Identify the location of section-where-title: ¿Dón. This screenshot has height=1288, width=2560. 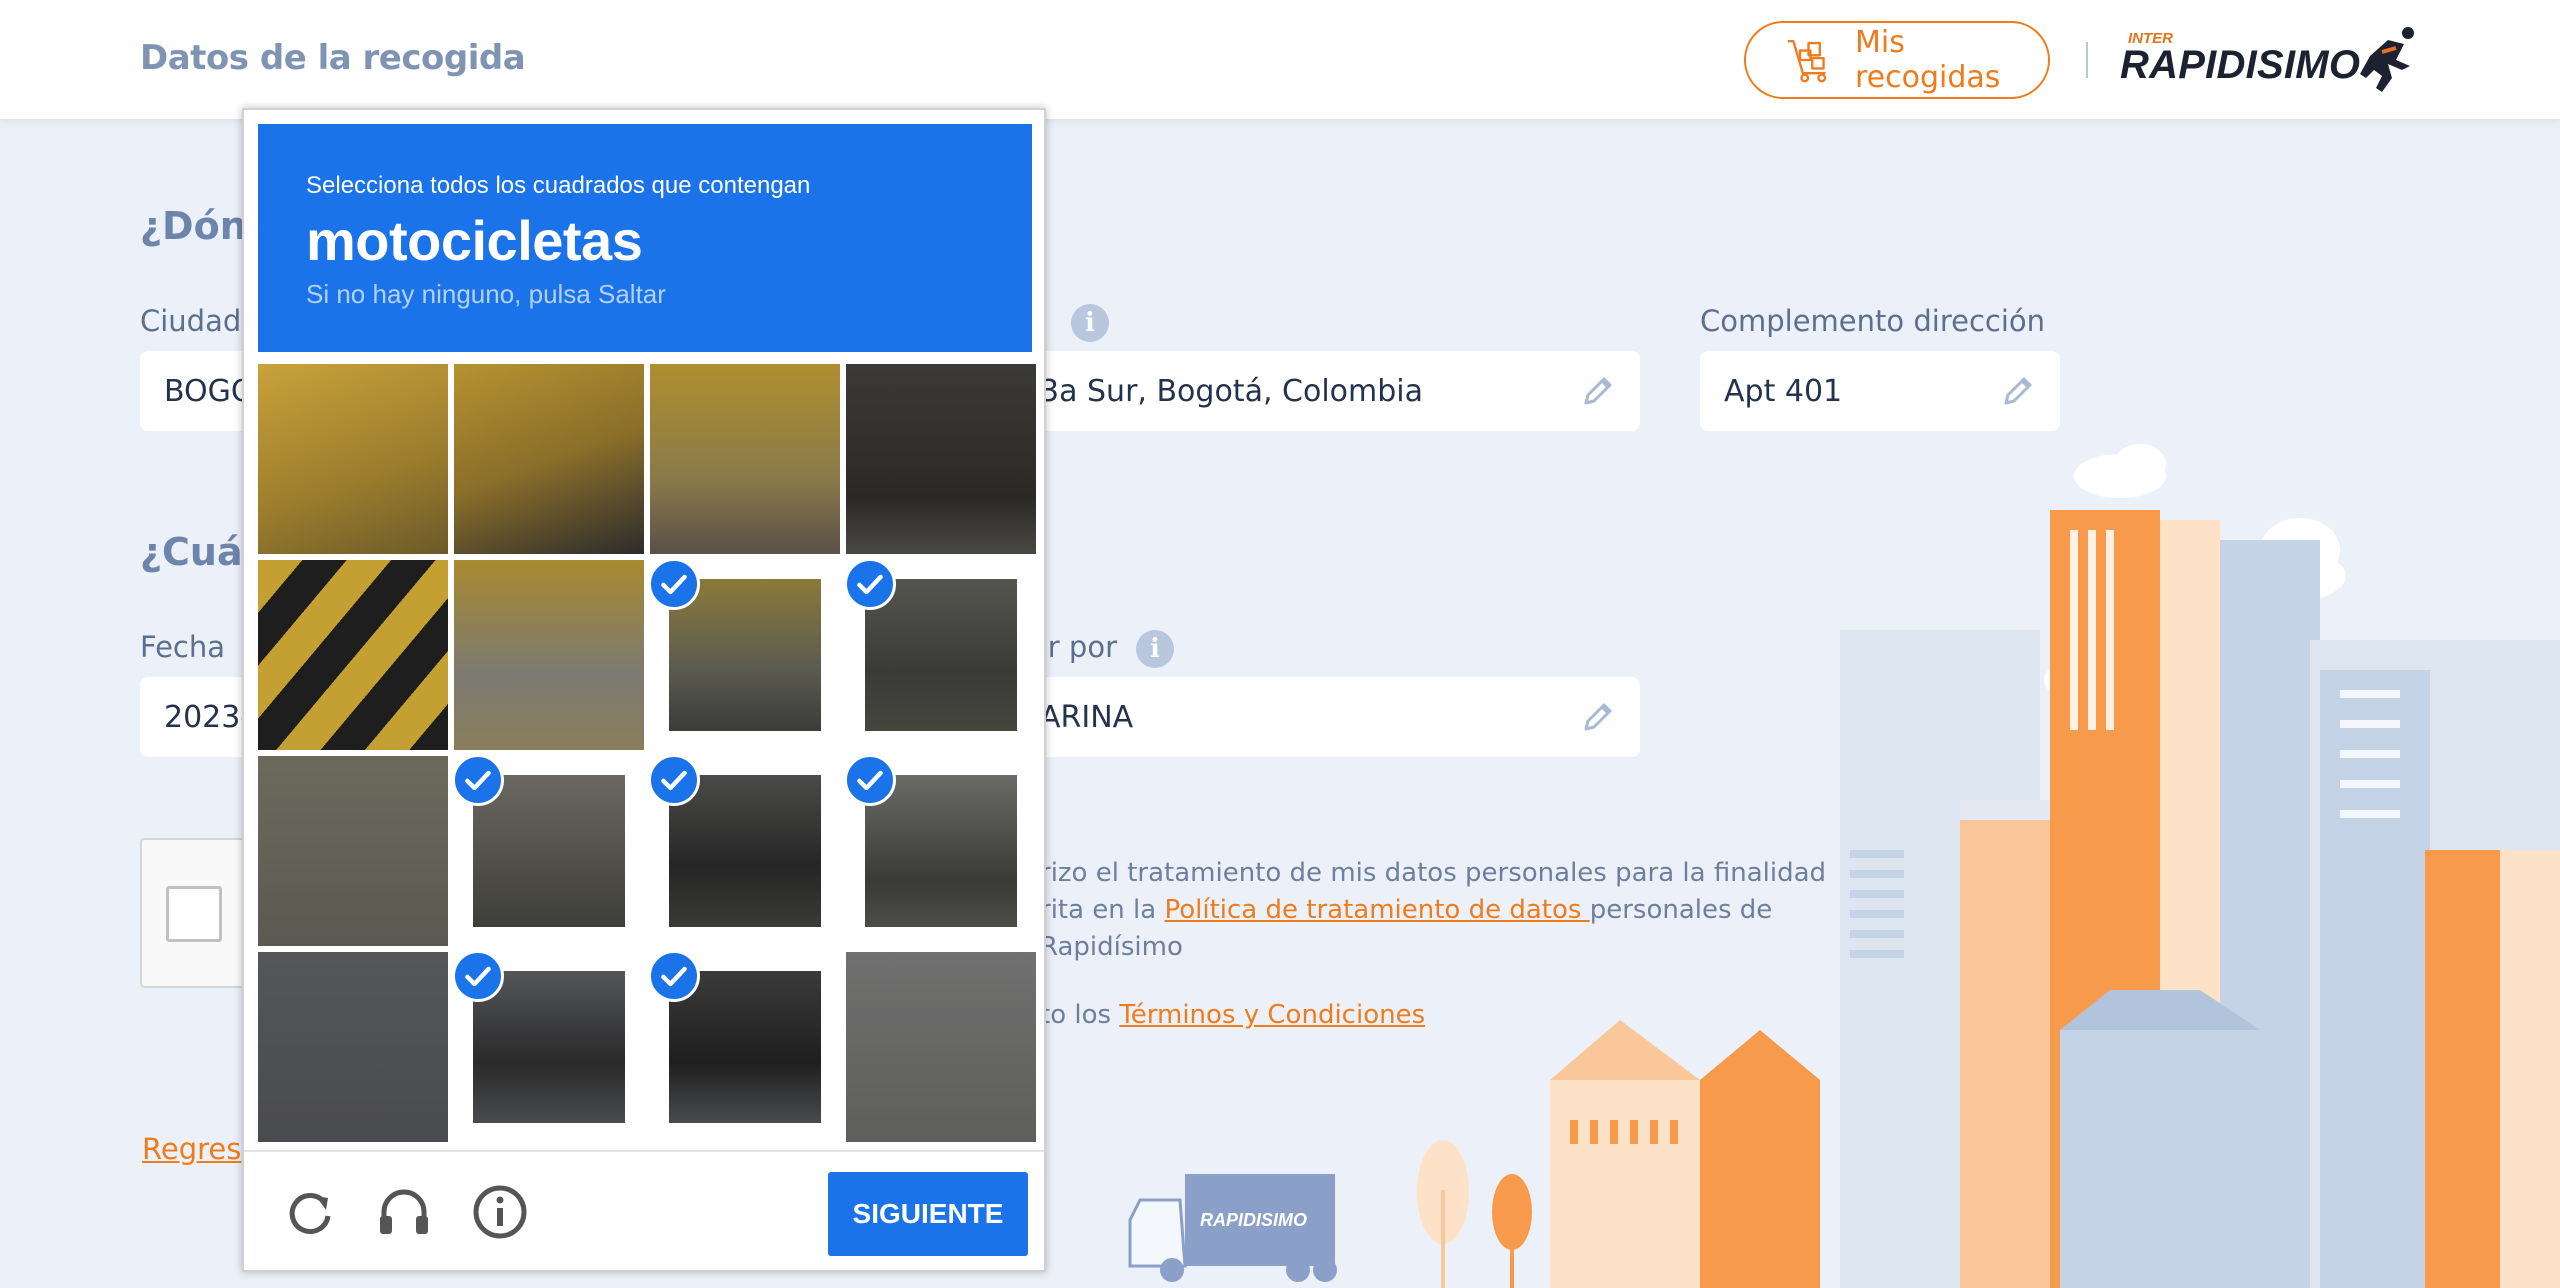
(193, 226).